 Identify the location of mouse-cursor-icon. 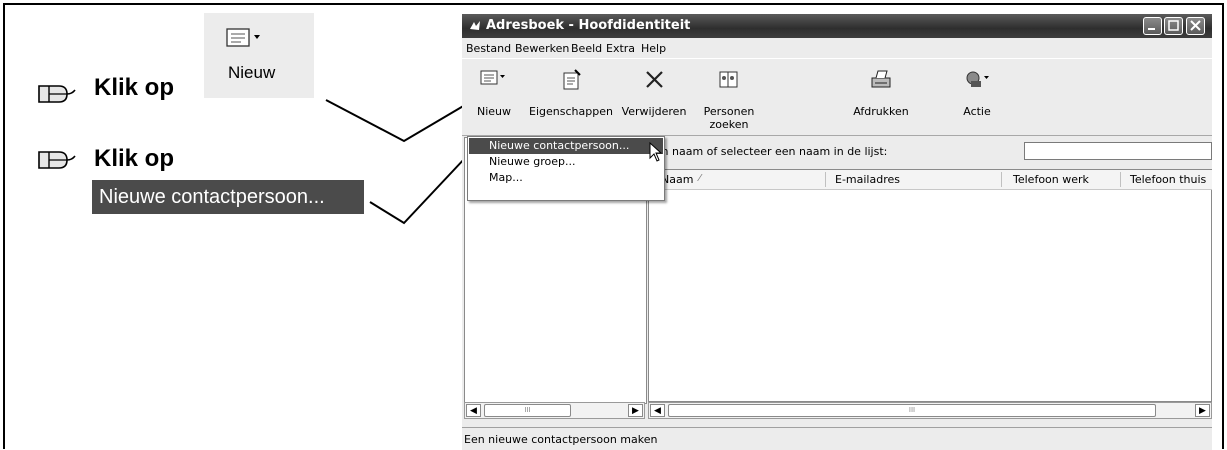
(656, 152).